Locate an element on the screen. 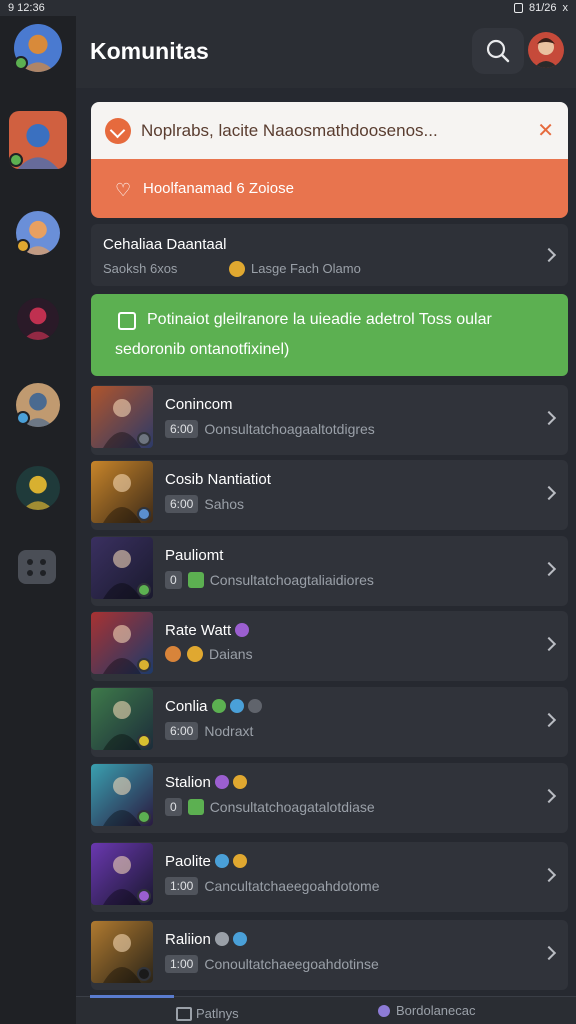 This screenshot has width=576, height=1024. search-button is located at coordinates (498, 51).